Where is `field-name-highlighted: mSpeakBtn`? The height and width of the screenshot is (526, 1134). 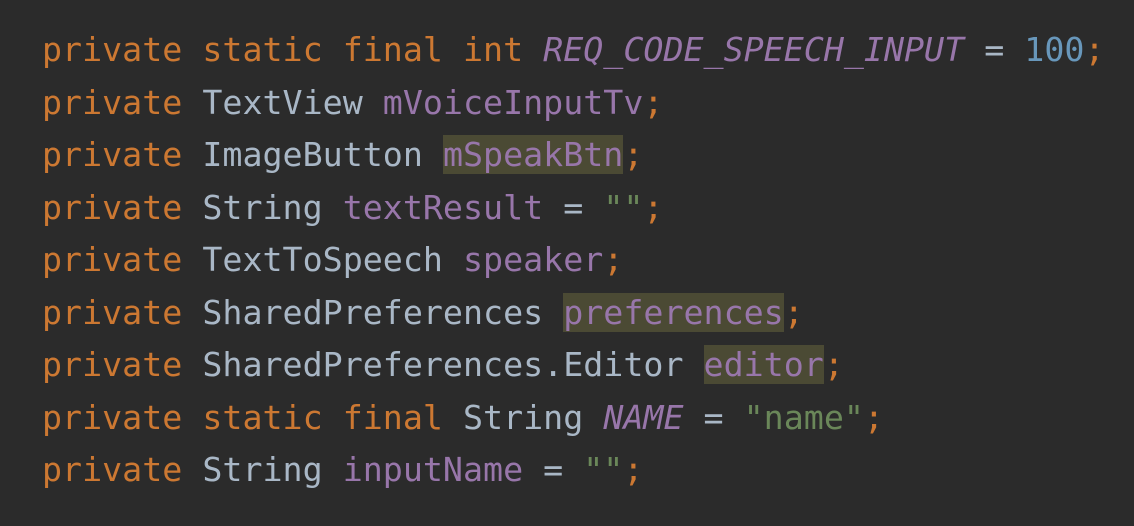 field-name-highlighted: mSpeakBtn is located at coordinates (533, 154).